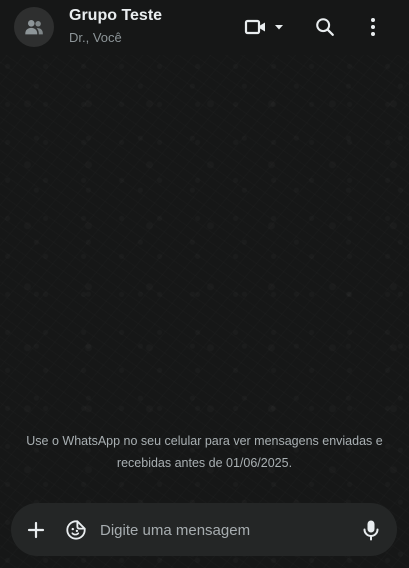  I want to click on voice-message-button, so click(371, 530).